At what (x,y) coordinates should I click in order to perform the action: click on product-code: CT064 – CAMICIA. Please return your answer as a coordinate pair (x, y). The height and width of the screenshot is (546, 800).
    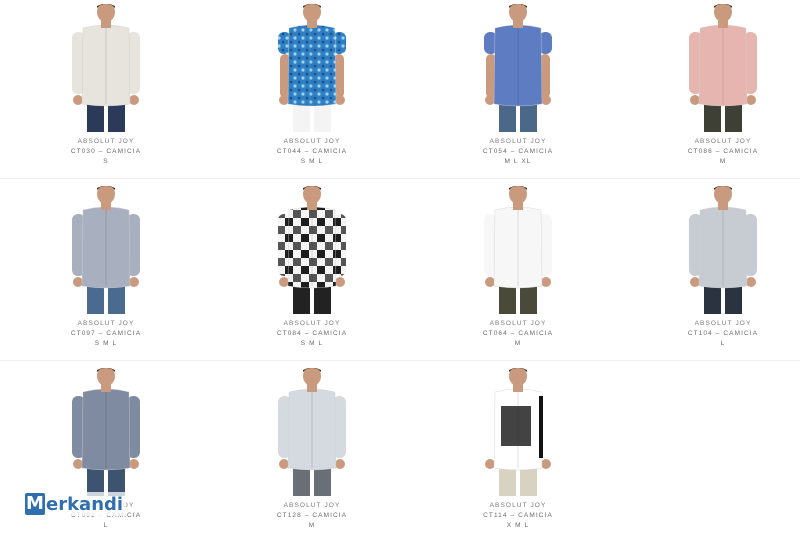
    Looking at the image, I should click on (518, 334).